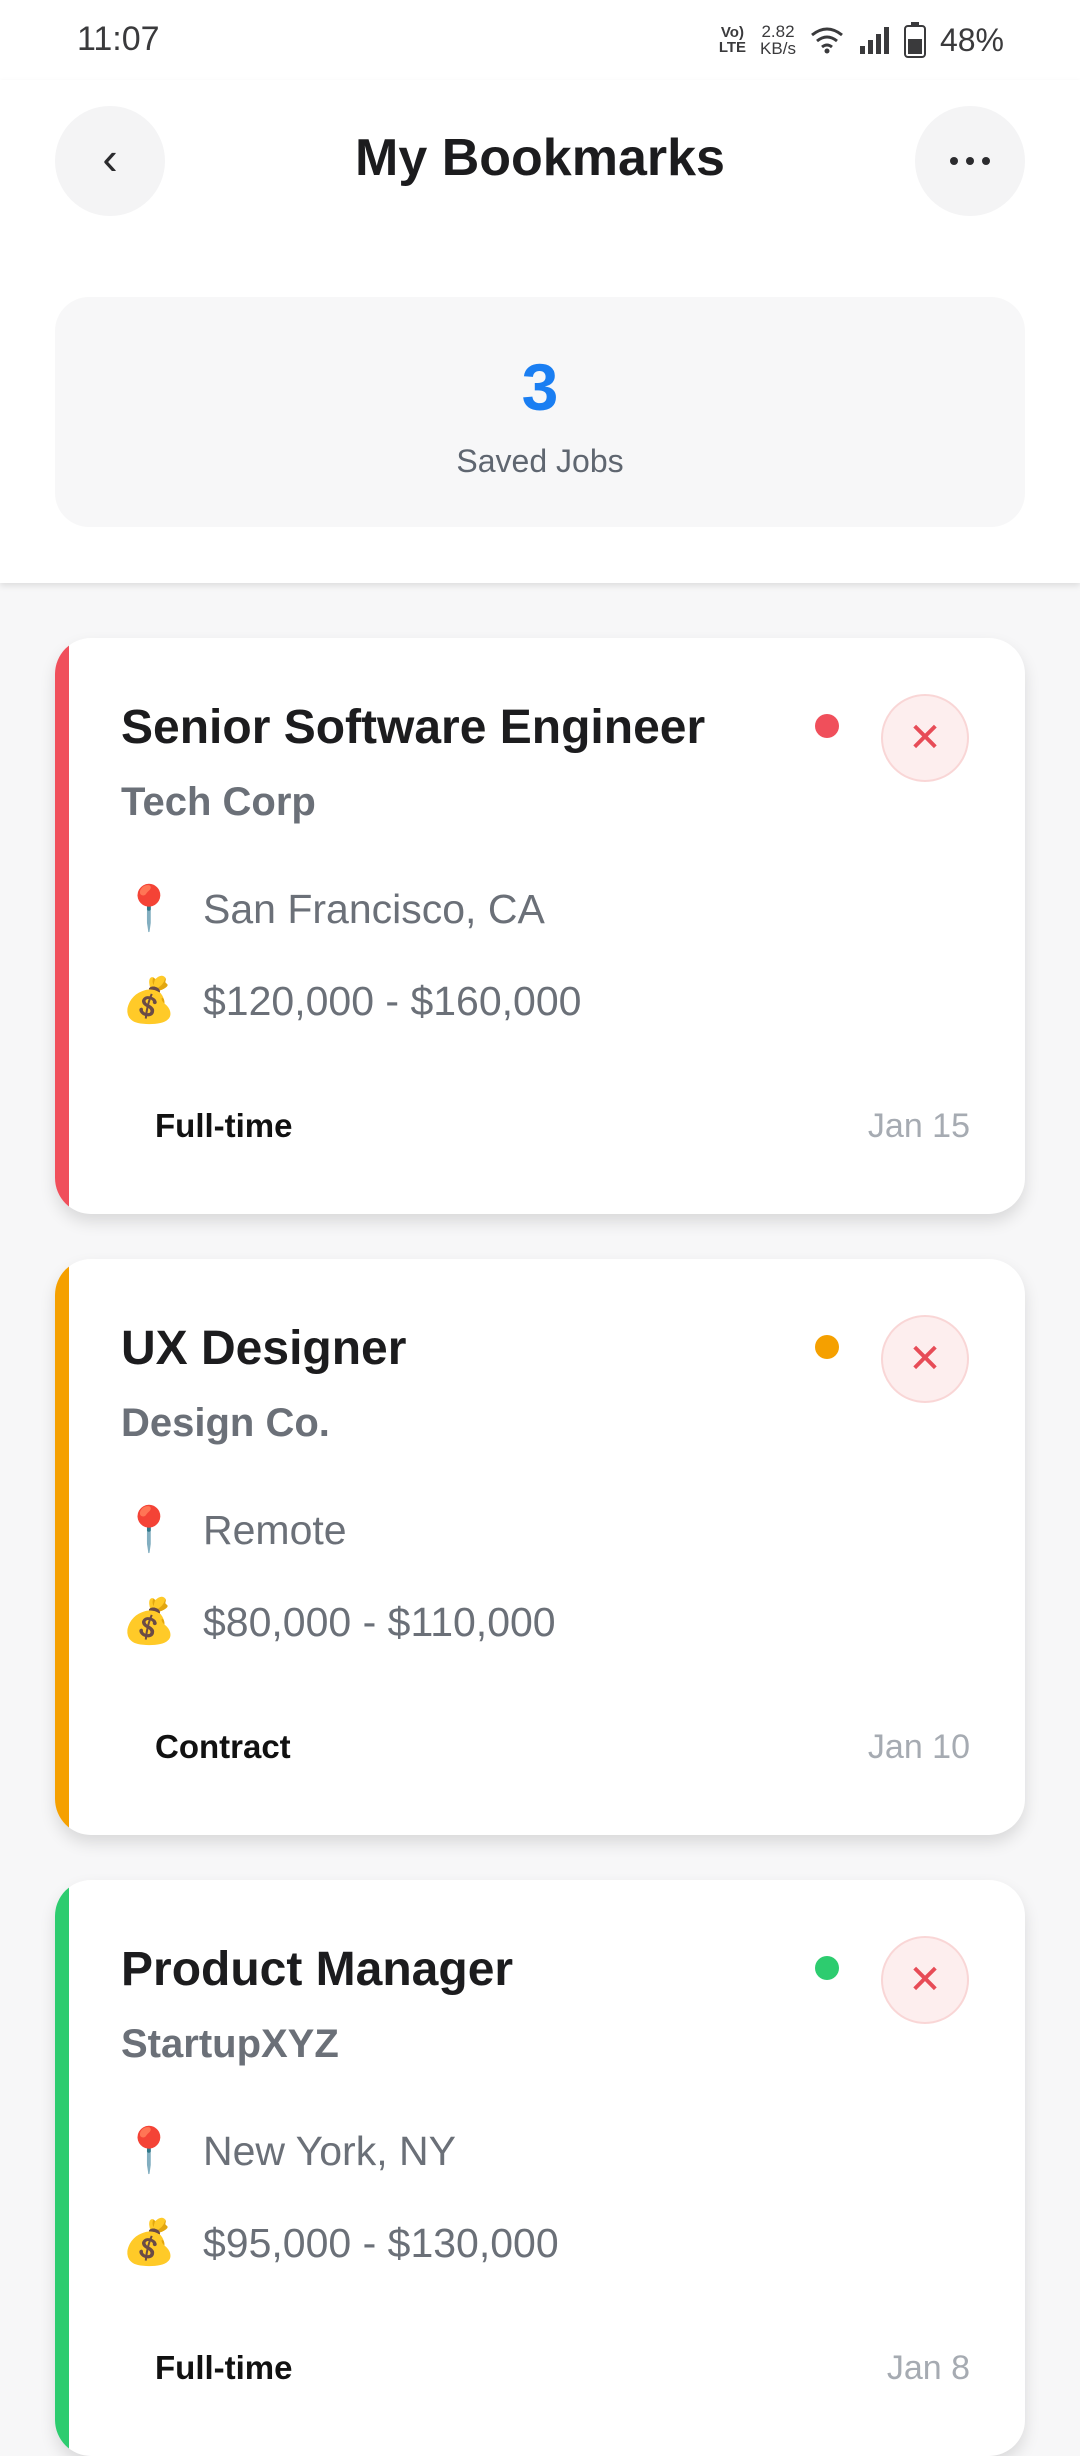  Describe the element at coordinates (540, 461) in the screenshot. I see `saved-jobs-label: Saved Jobs` at that location.